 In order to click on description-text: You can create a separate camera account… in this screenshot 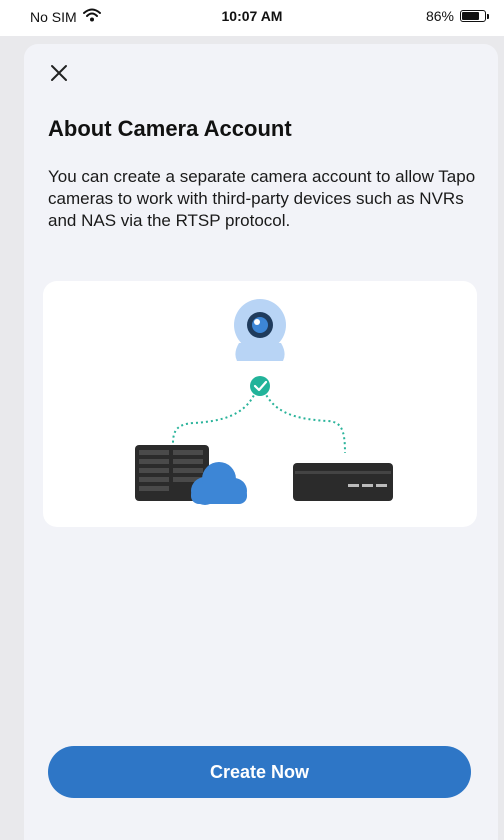, I will do `click(262, 198)`.